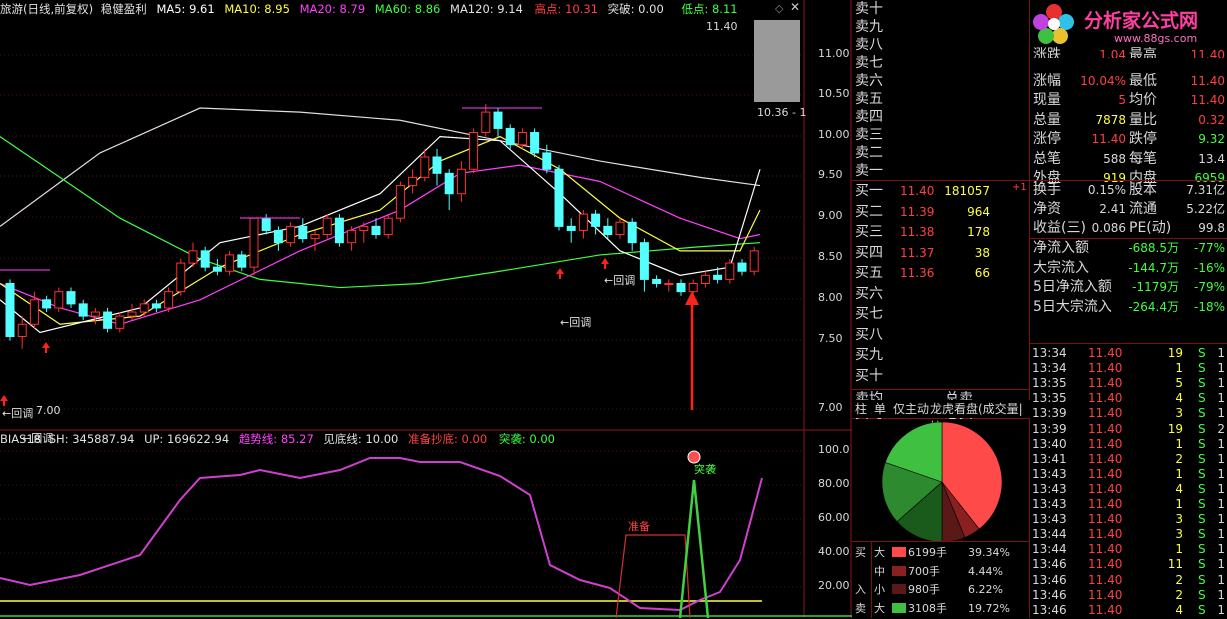 This screenshot has width=1227, height=619. Describe the element at coordinates (869, 99) in the screenshot. I see `sell-level-label: 卖五` at that location.